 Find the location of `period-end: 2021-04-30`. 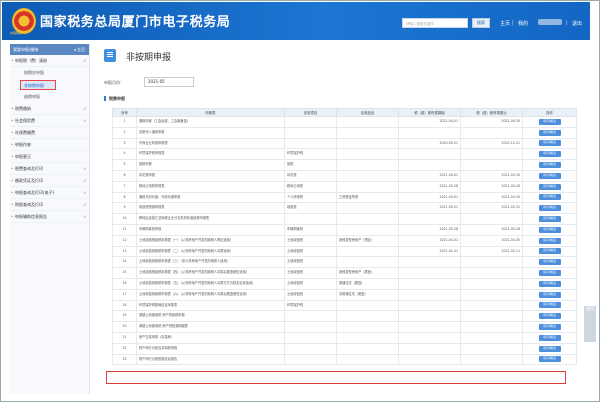

period-end: 2021-04-30 is located at coordinates (491, 122).